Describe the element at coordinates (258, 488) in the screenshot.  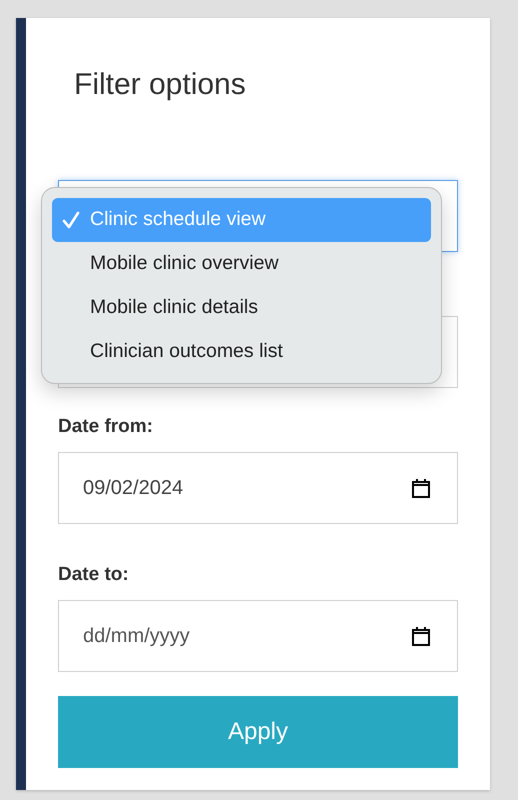
I see `date-field: 09/02/2024` at that location.